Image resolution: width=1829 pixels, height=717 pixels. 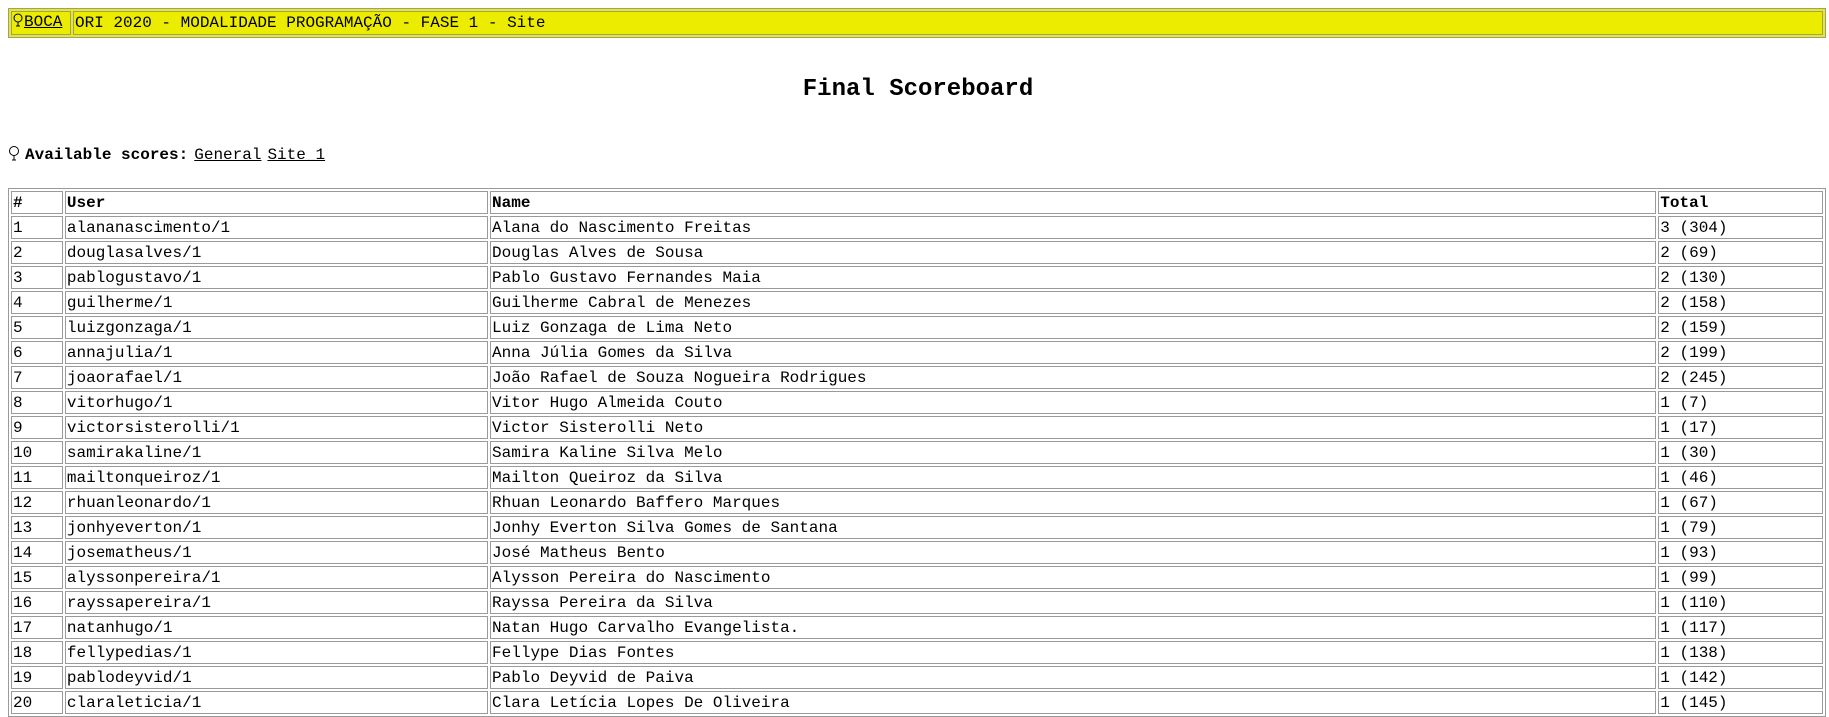 I want to click on name-cell: Pablo Deyvid de Paiva, so click(x=1073, y=677).